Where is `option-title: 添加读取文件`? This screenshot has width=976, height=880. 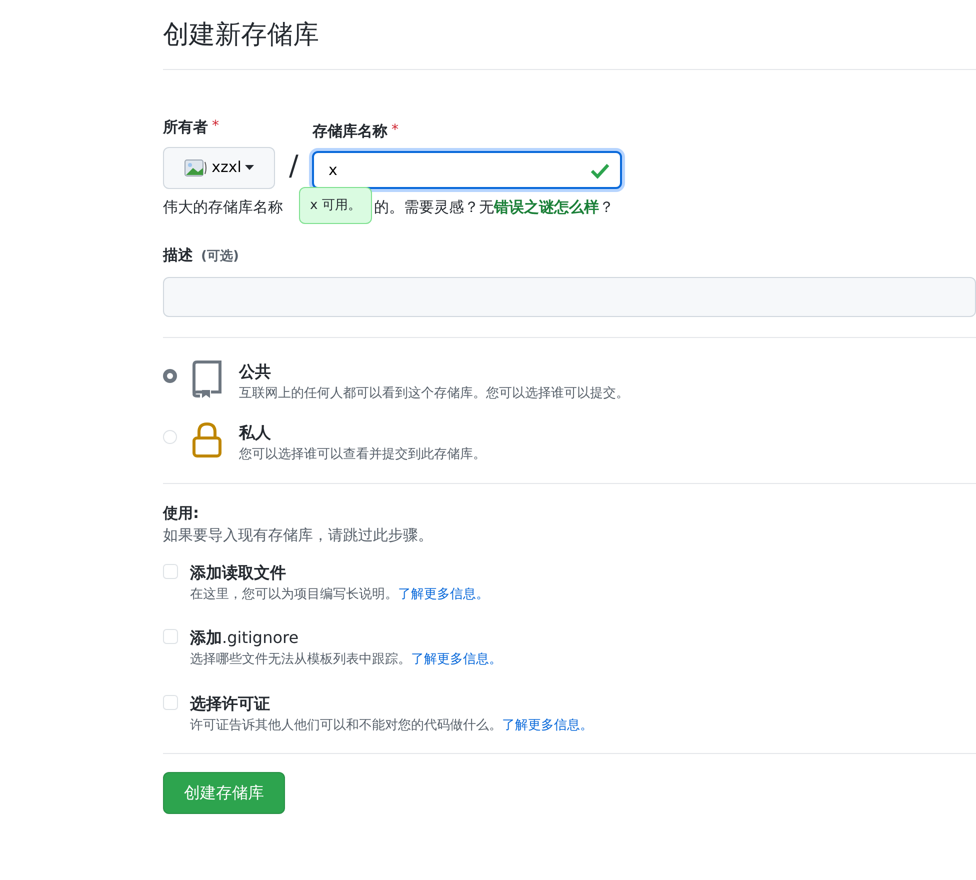 option-title: 添加读取文件 is located at coordinates (238, 573).